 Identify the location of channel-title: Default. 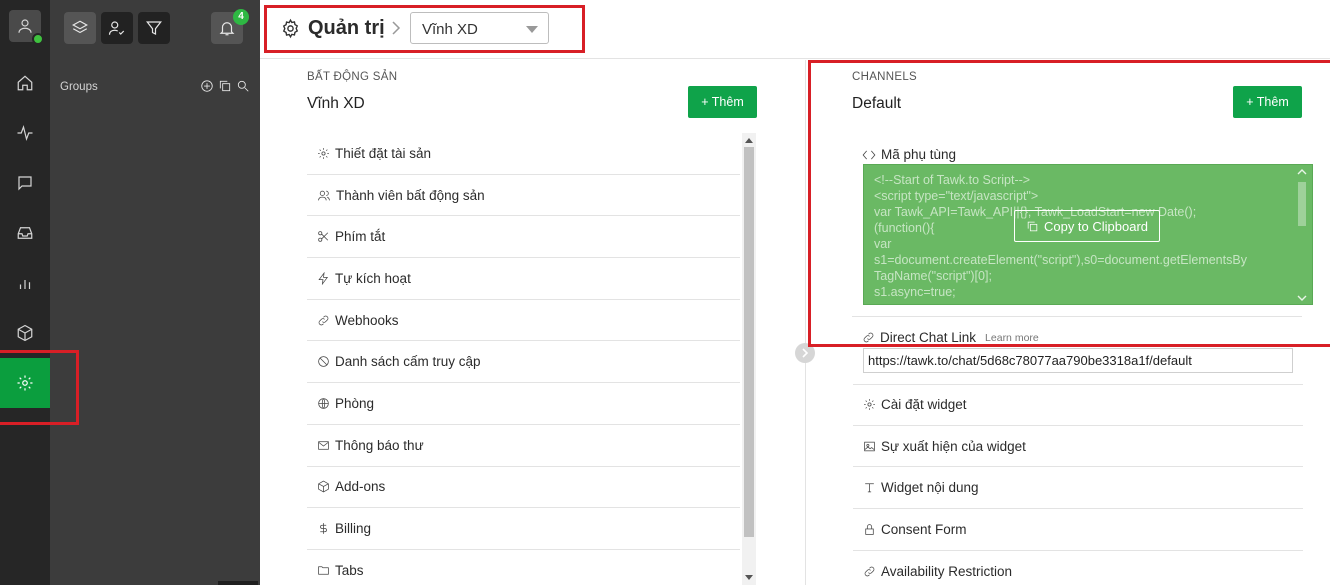
(877, 103).